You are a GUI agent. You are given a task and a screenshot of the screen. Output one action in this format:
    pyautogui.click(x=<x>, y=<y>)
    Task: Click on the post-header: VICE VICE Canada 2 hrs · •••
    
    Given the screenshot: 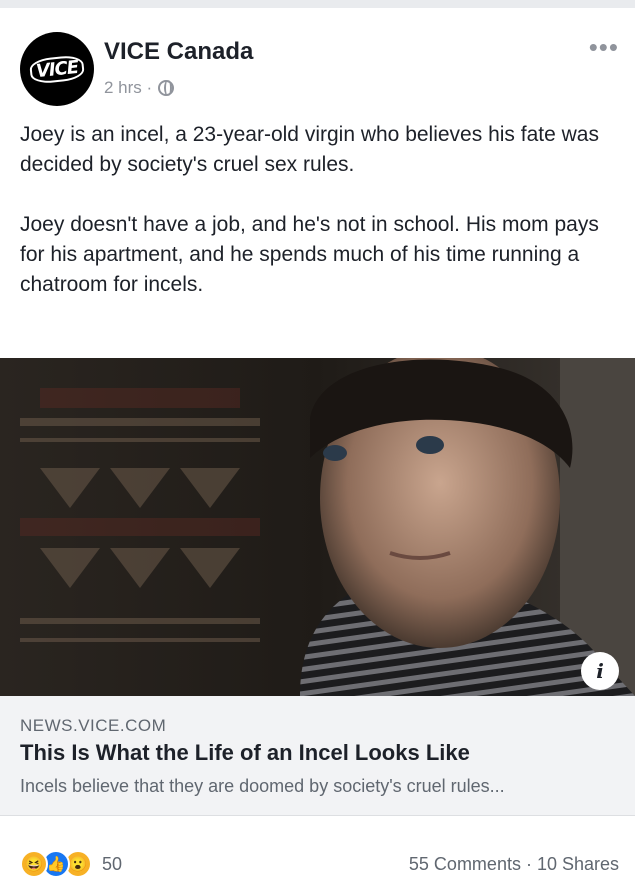 What is the action you would take?
    pyautogui.click(x=317, y=70)
    